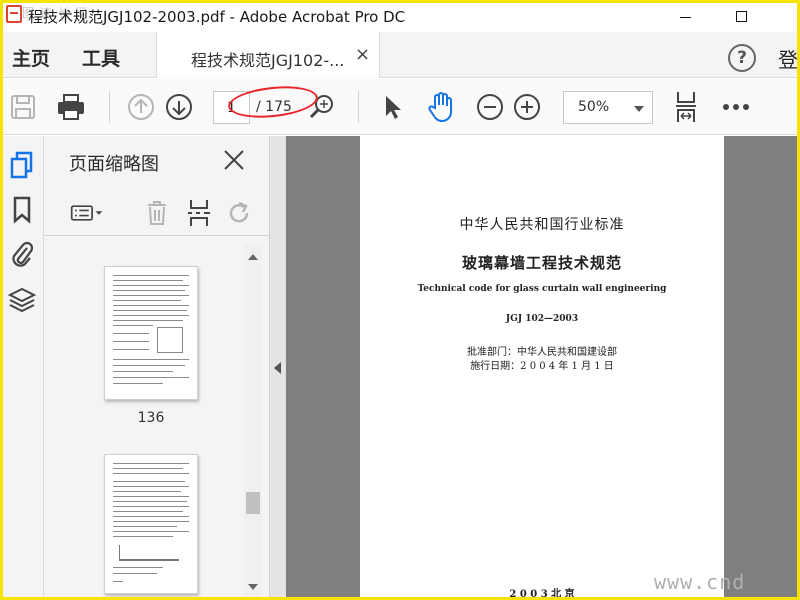 Image resolution: width=800 pixels, height=600 pixels. I want to click on next-page-icon, so click(179, 107).